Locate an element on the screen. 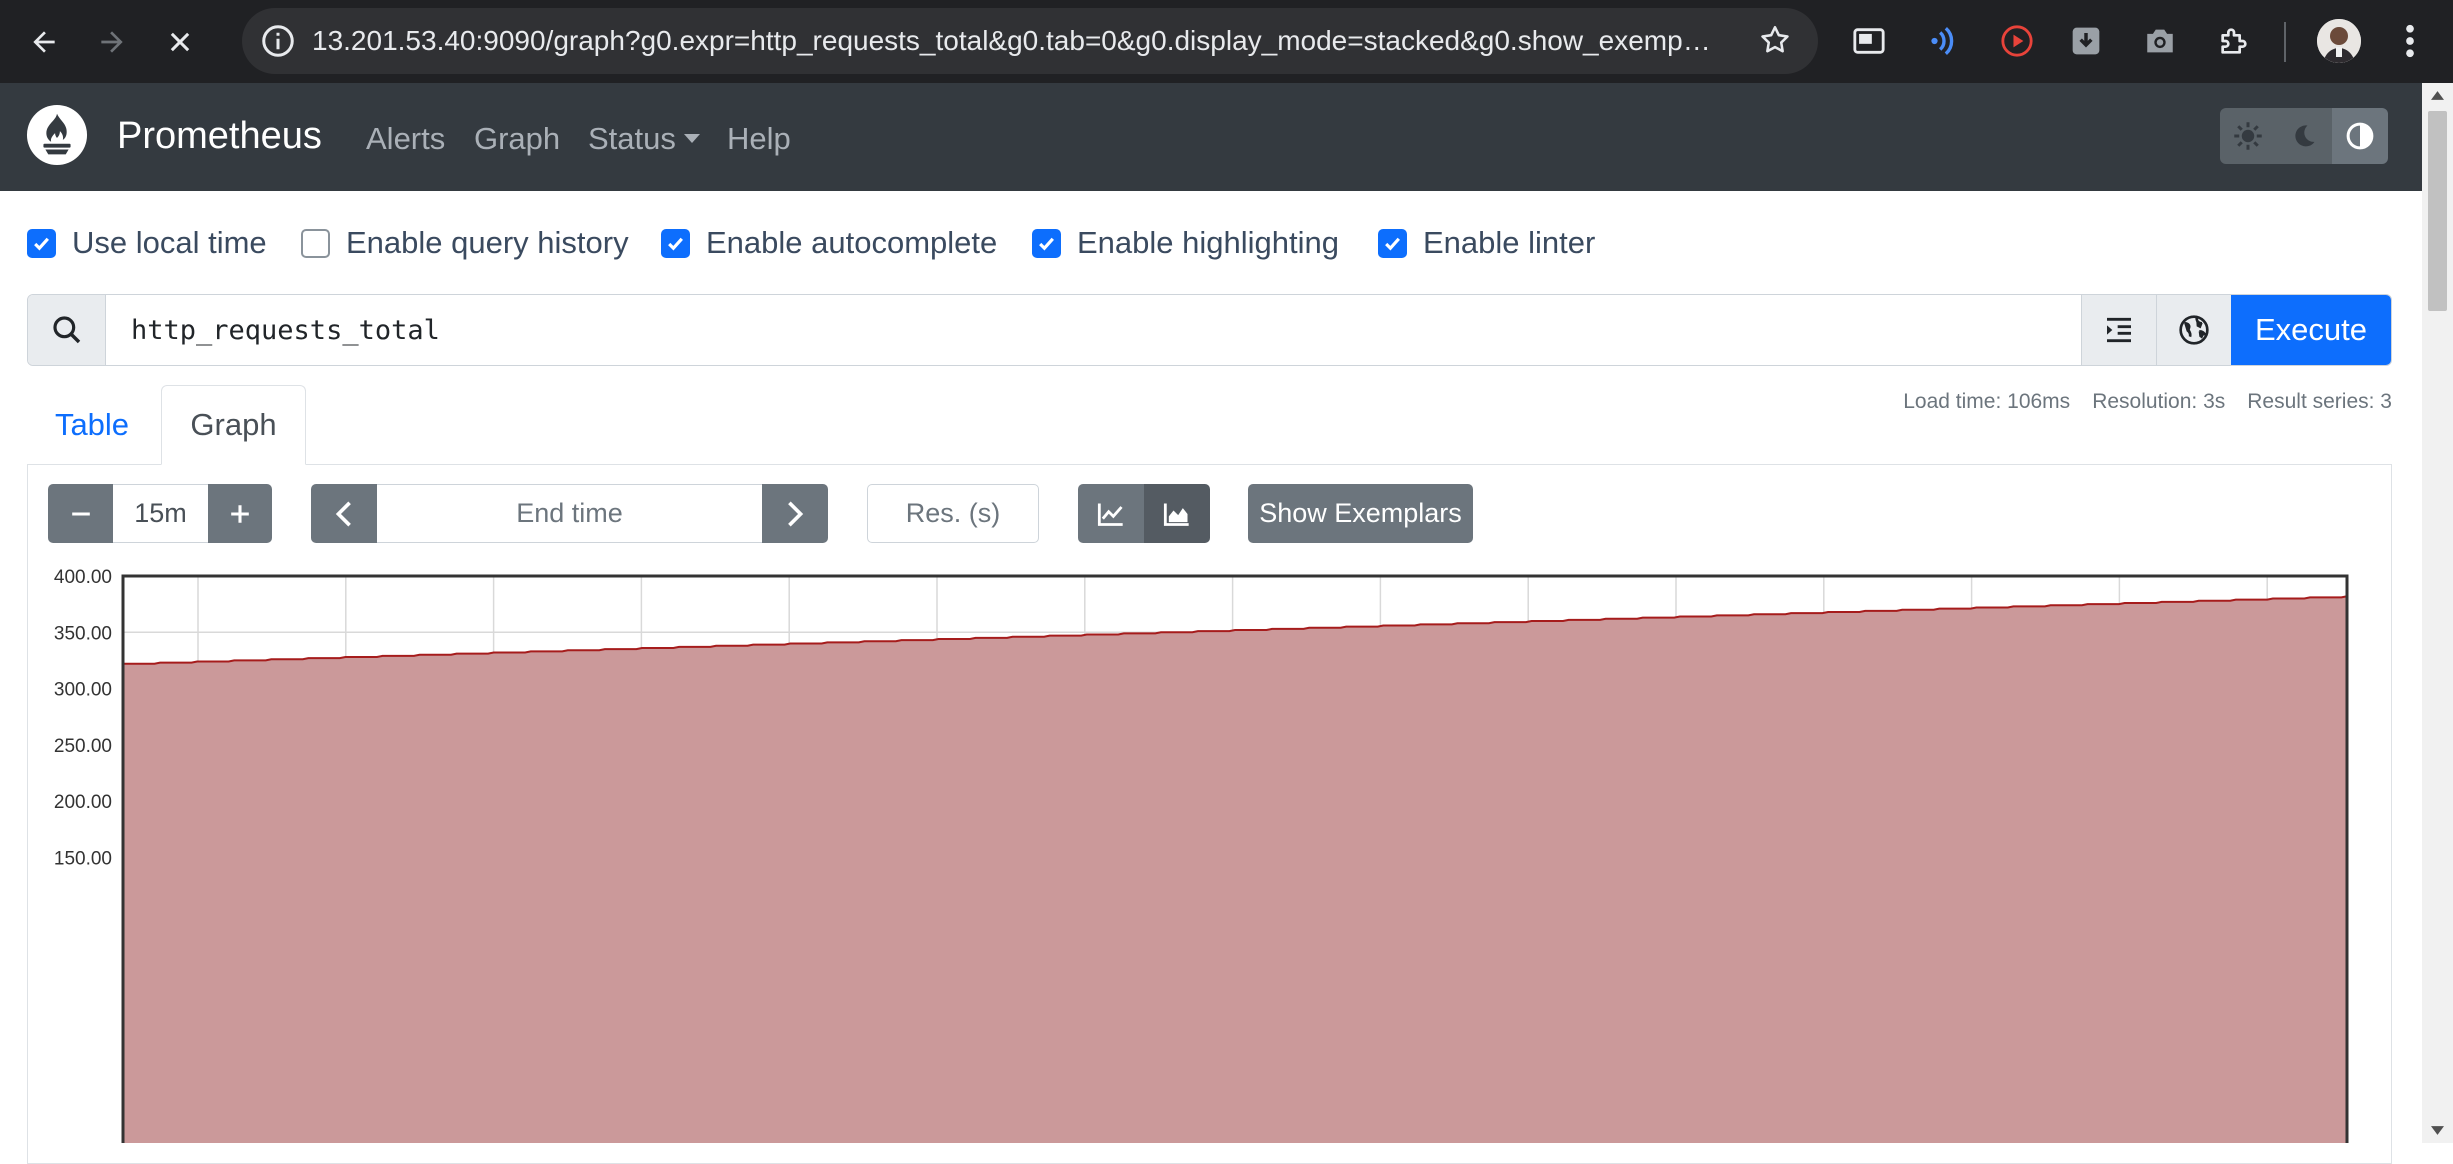 The width and height of the screenshot is (2453, 1164). expression-bar: http_requests_total Execute is located at coordinates (1209, 330).